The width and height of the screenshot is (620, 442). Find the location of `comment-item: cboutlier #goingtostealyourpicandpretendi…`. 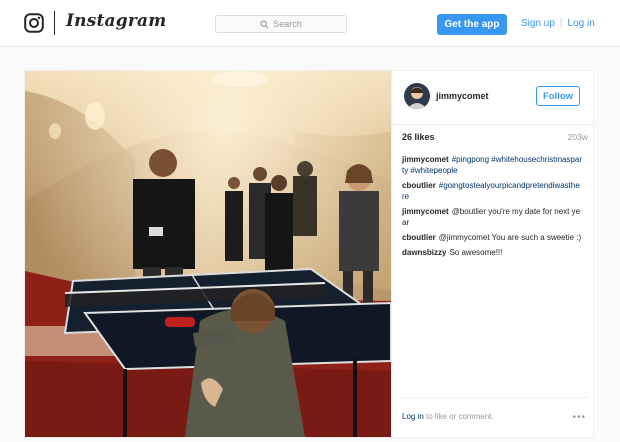

comment-item: cboutlier #goingtostealyourpicandpretendi… is located at coordinates (492, 191).